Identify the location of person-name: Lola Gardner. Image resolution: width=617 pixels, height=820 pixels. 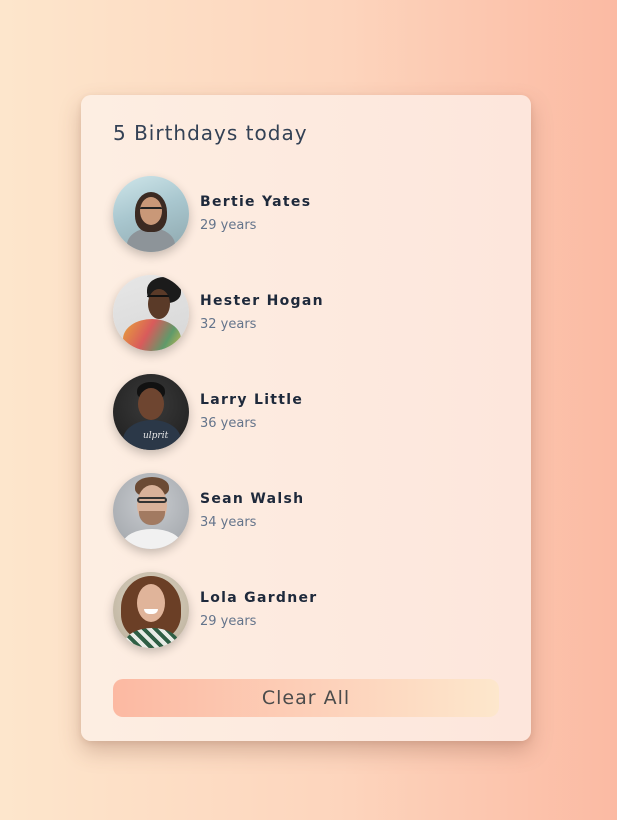
(259, 598).